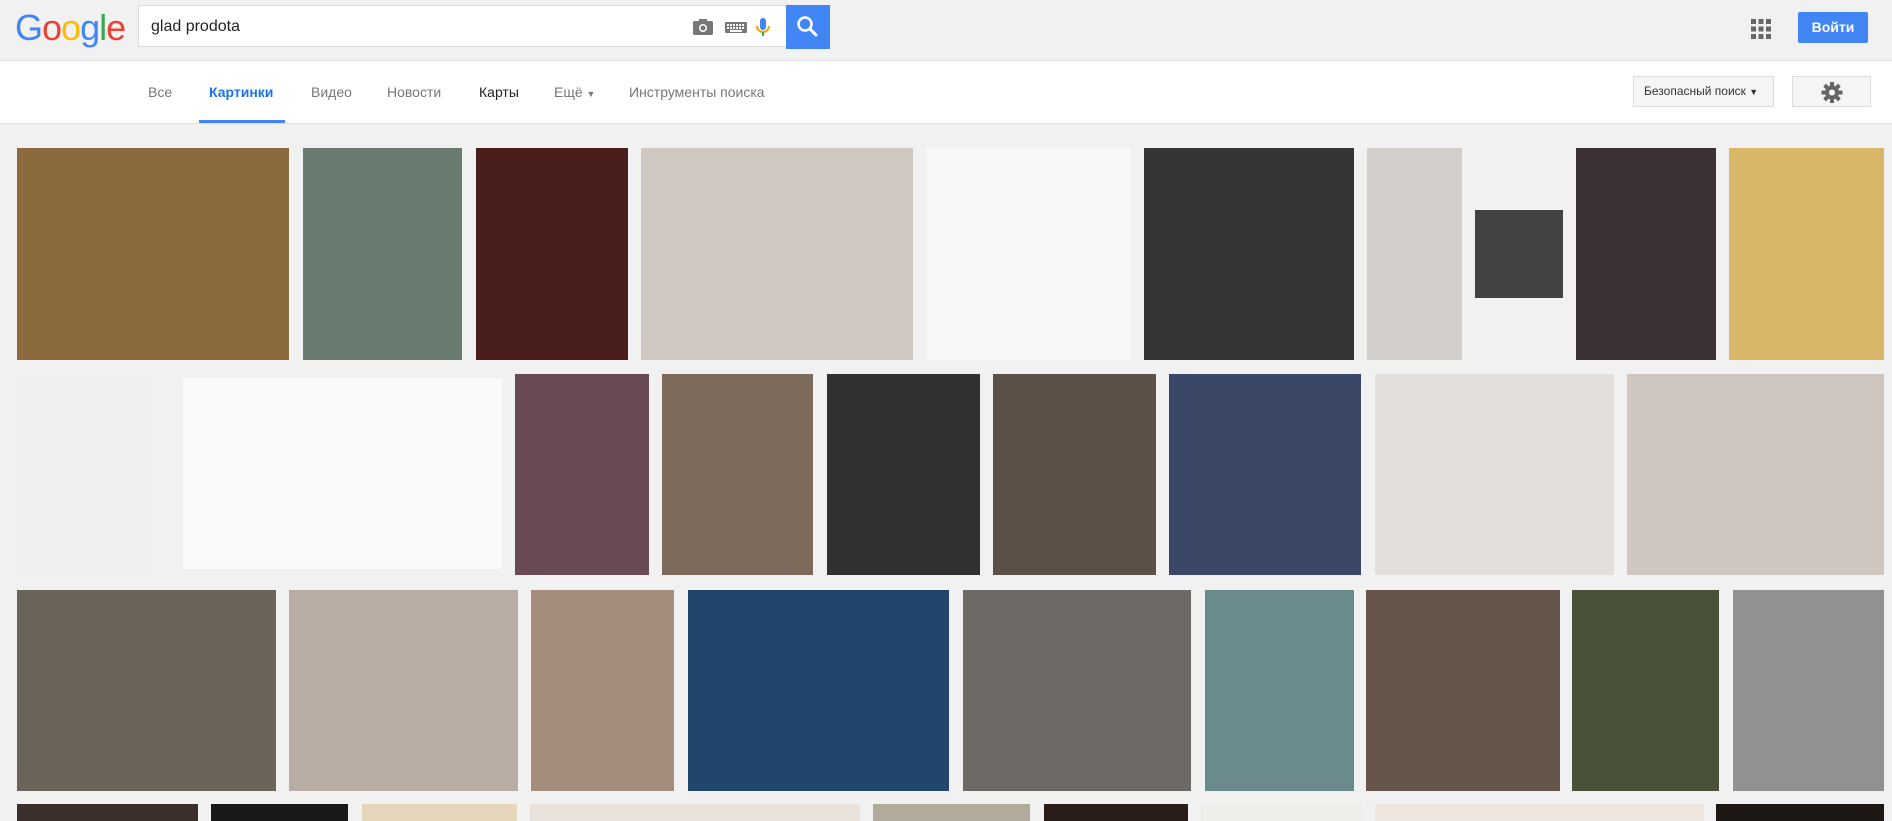 This screenshot has width=1892, height=821. What do you see at coordinates (763, 27) in the screenshot?
I see `microphone-icon` at bounding box center [763, 27].